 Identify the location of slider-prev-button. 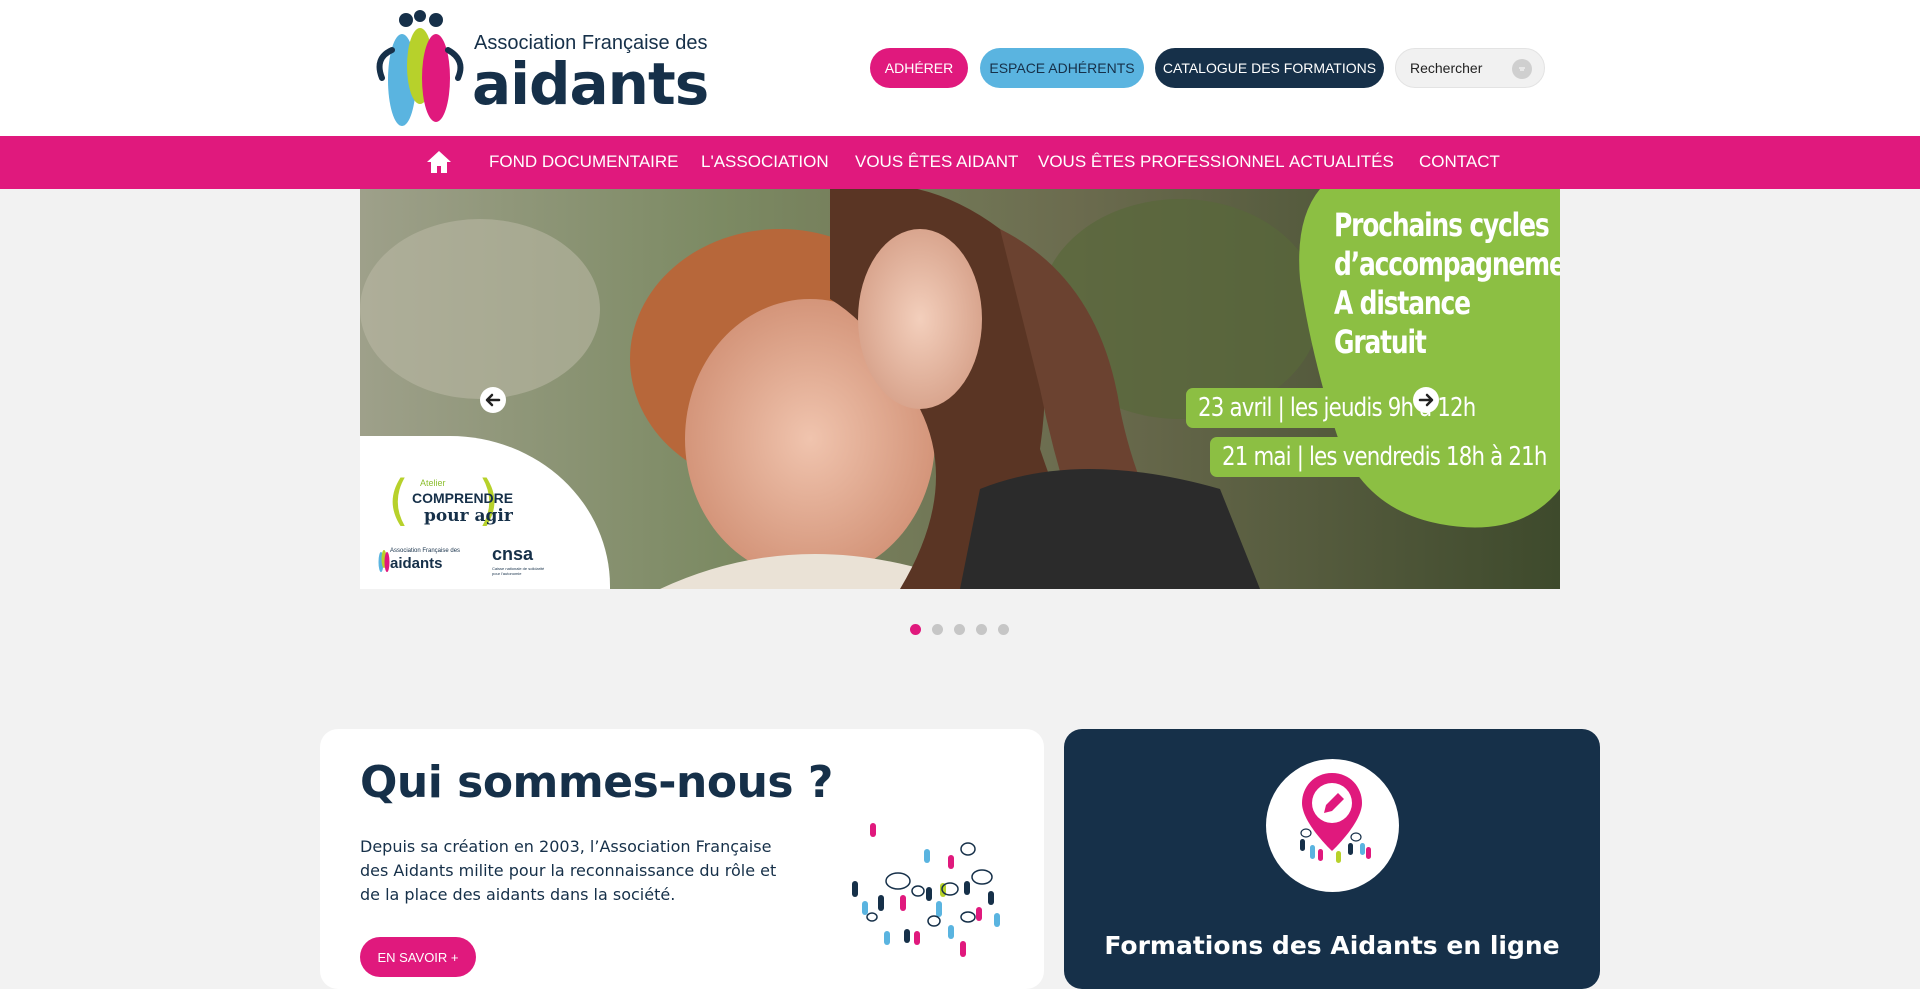
(493, 400).